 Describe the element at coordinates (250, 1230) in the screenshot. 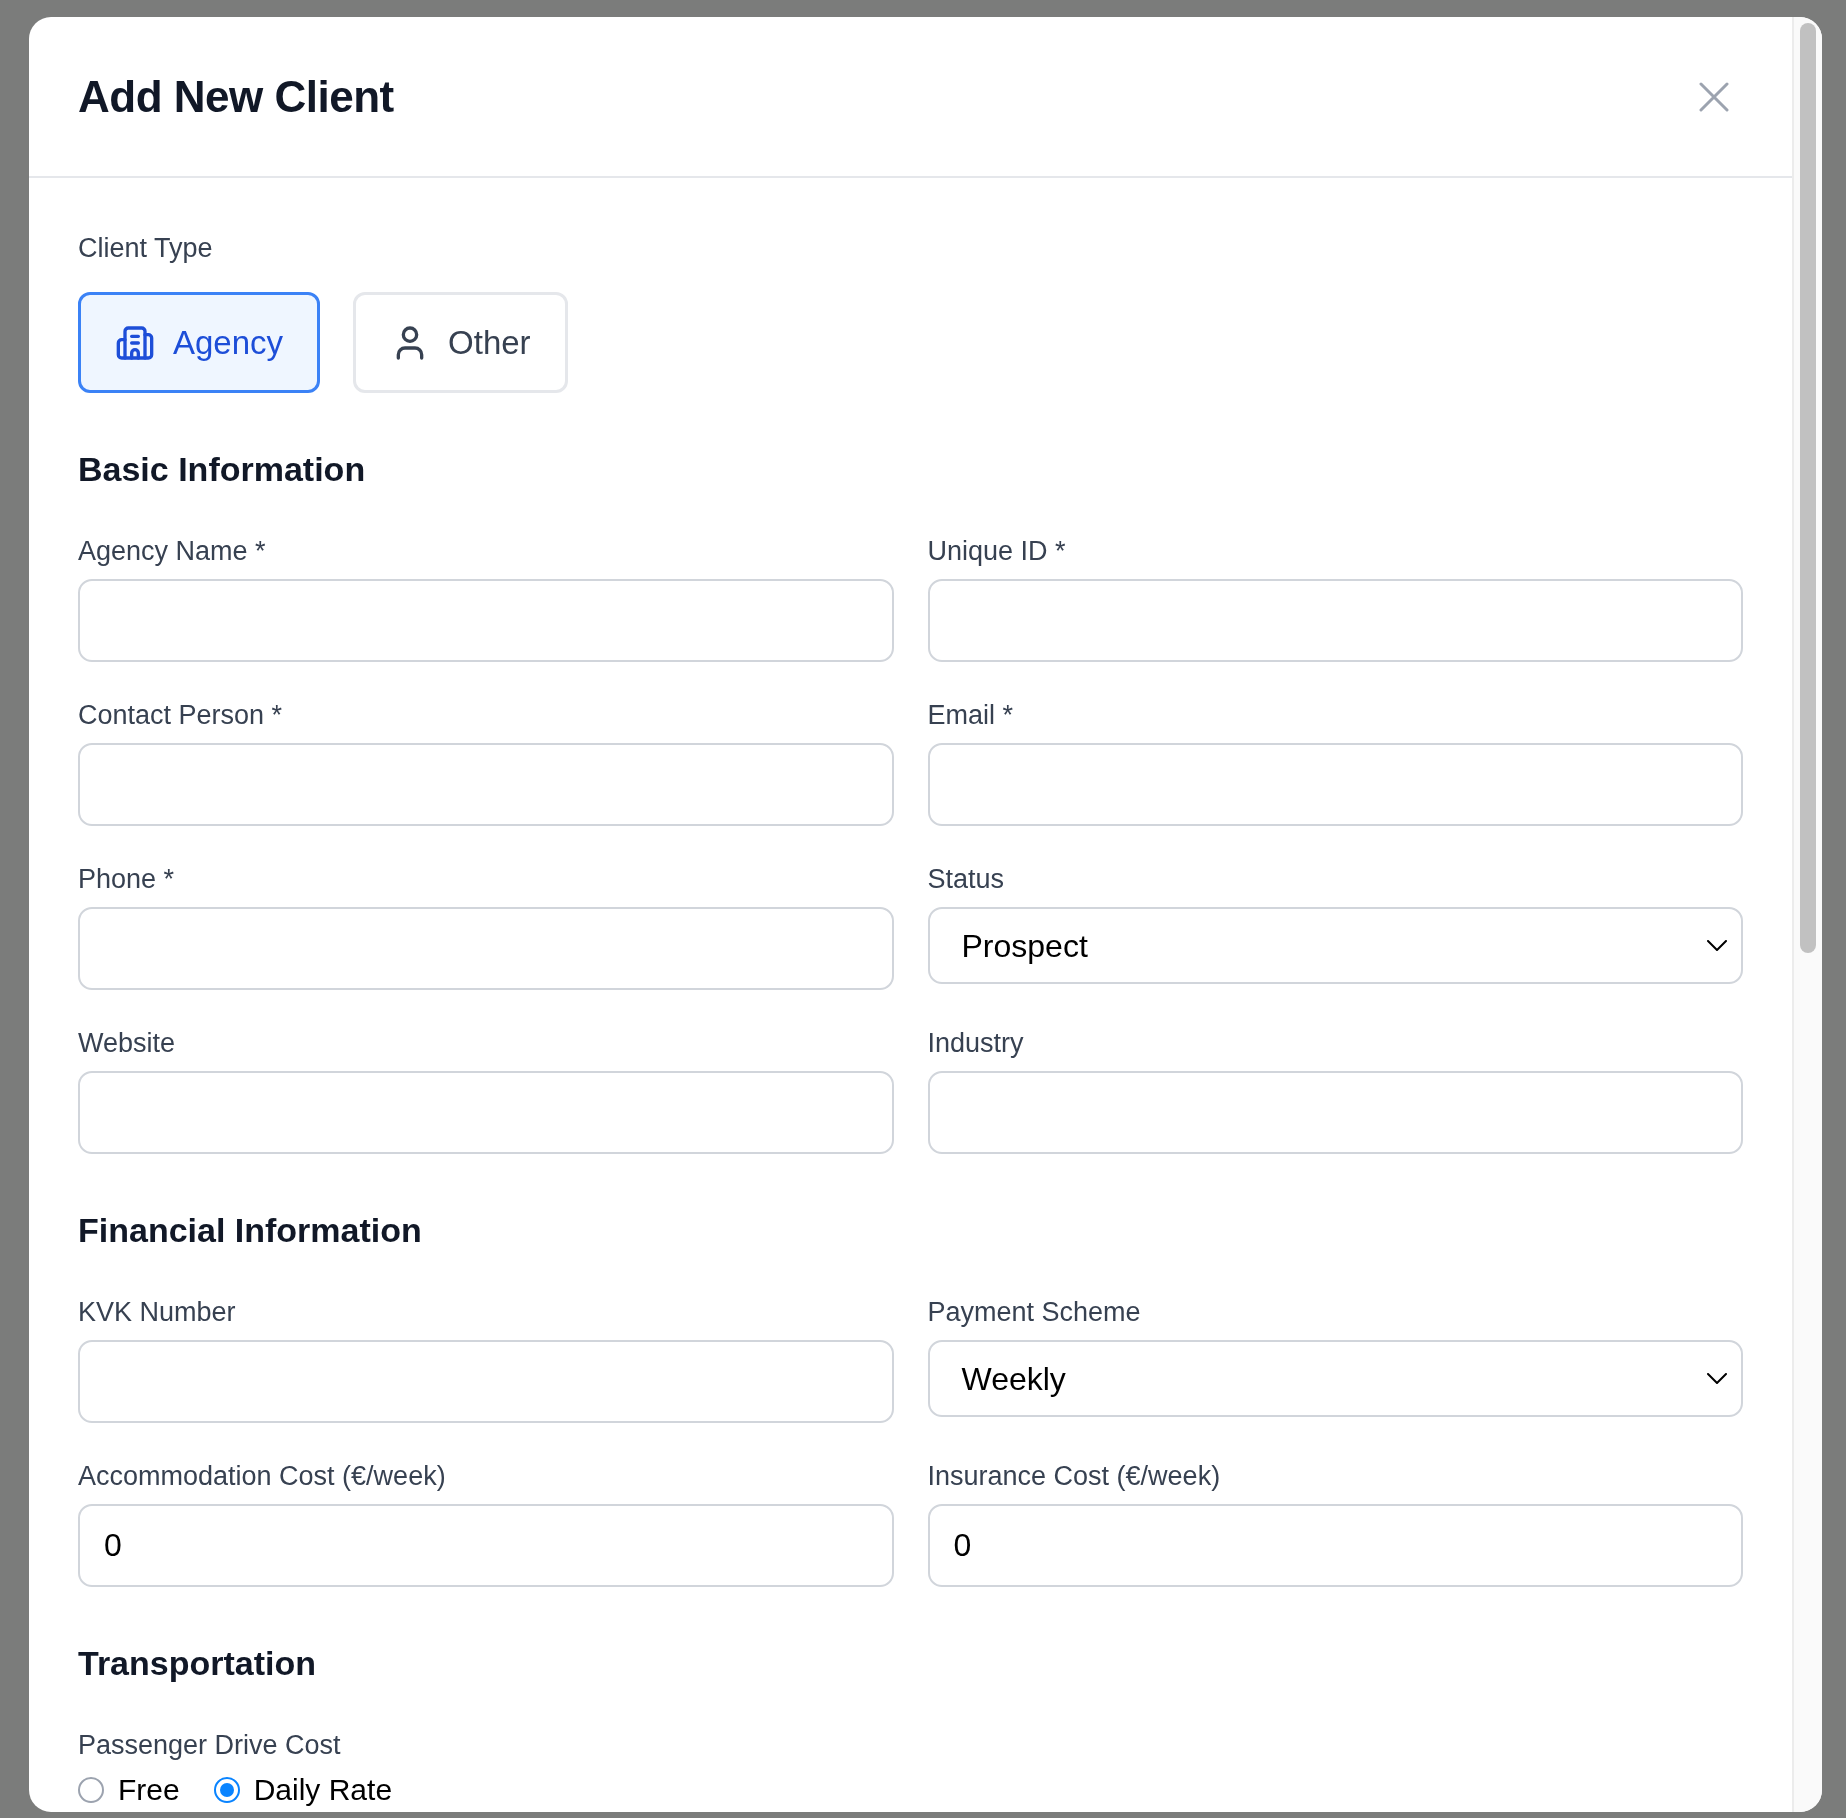

I see `section-heading: Financial Information` at that location.